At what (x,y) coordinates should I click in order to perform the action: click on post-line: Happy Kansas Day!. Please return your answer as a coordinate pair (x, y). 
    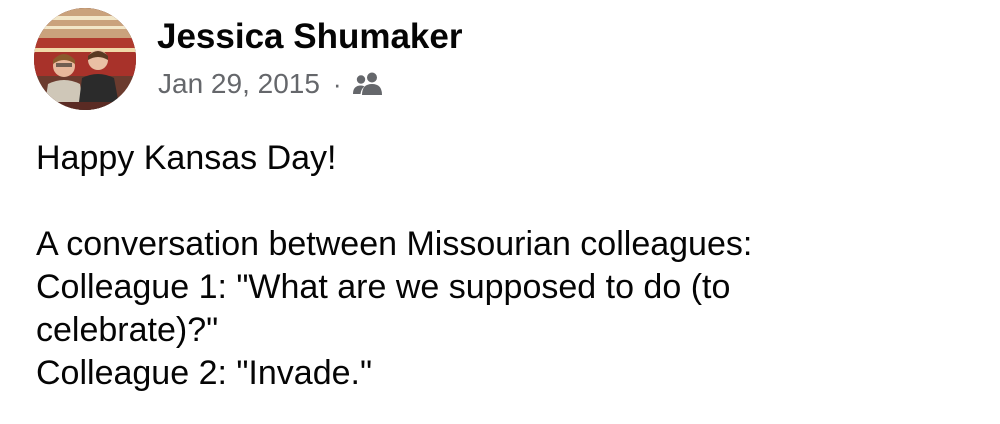
    Looking at the image, I should click on (186, 158).